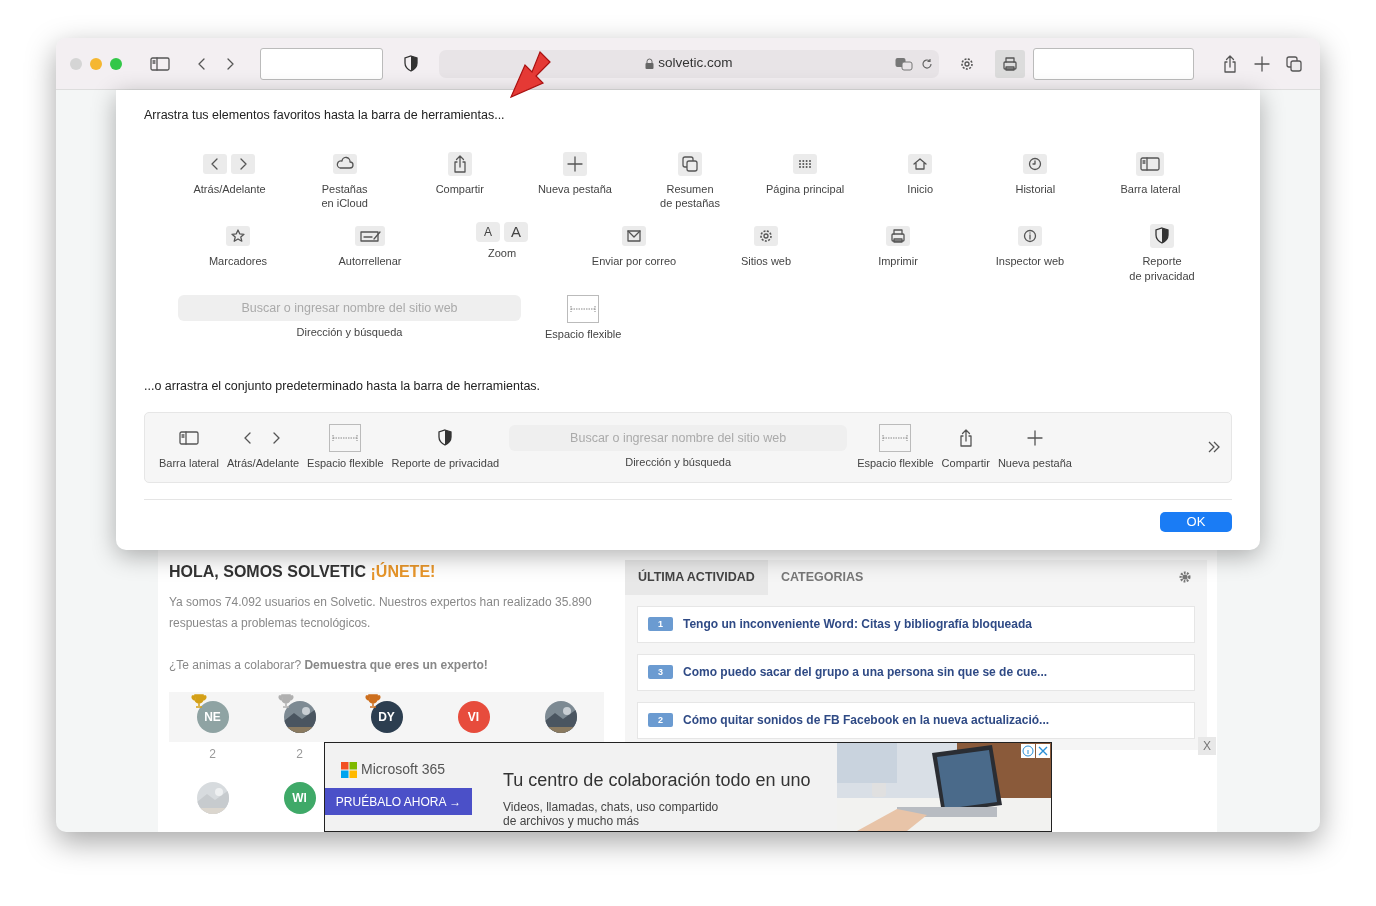 Image resolution: width=1376 pixels, height=906 pixels. Describe the element at coordinates (238, 261) in the screenshot. I see `item-label: Marcadores` at that location.